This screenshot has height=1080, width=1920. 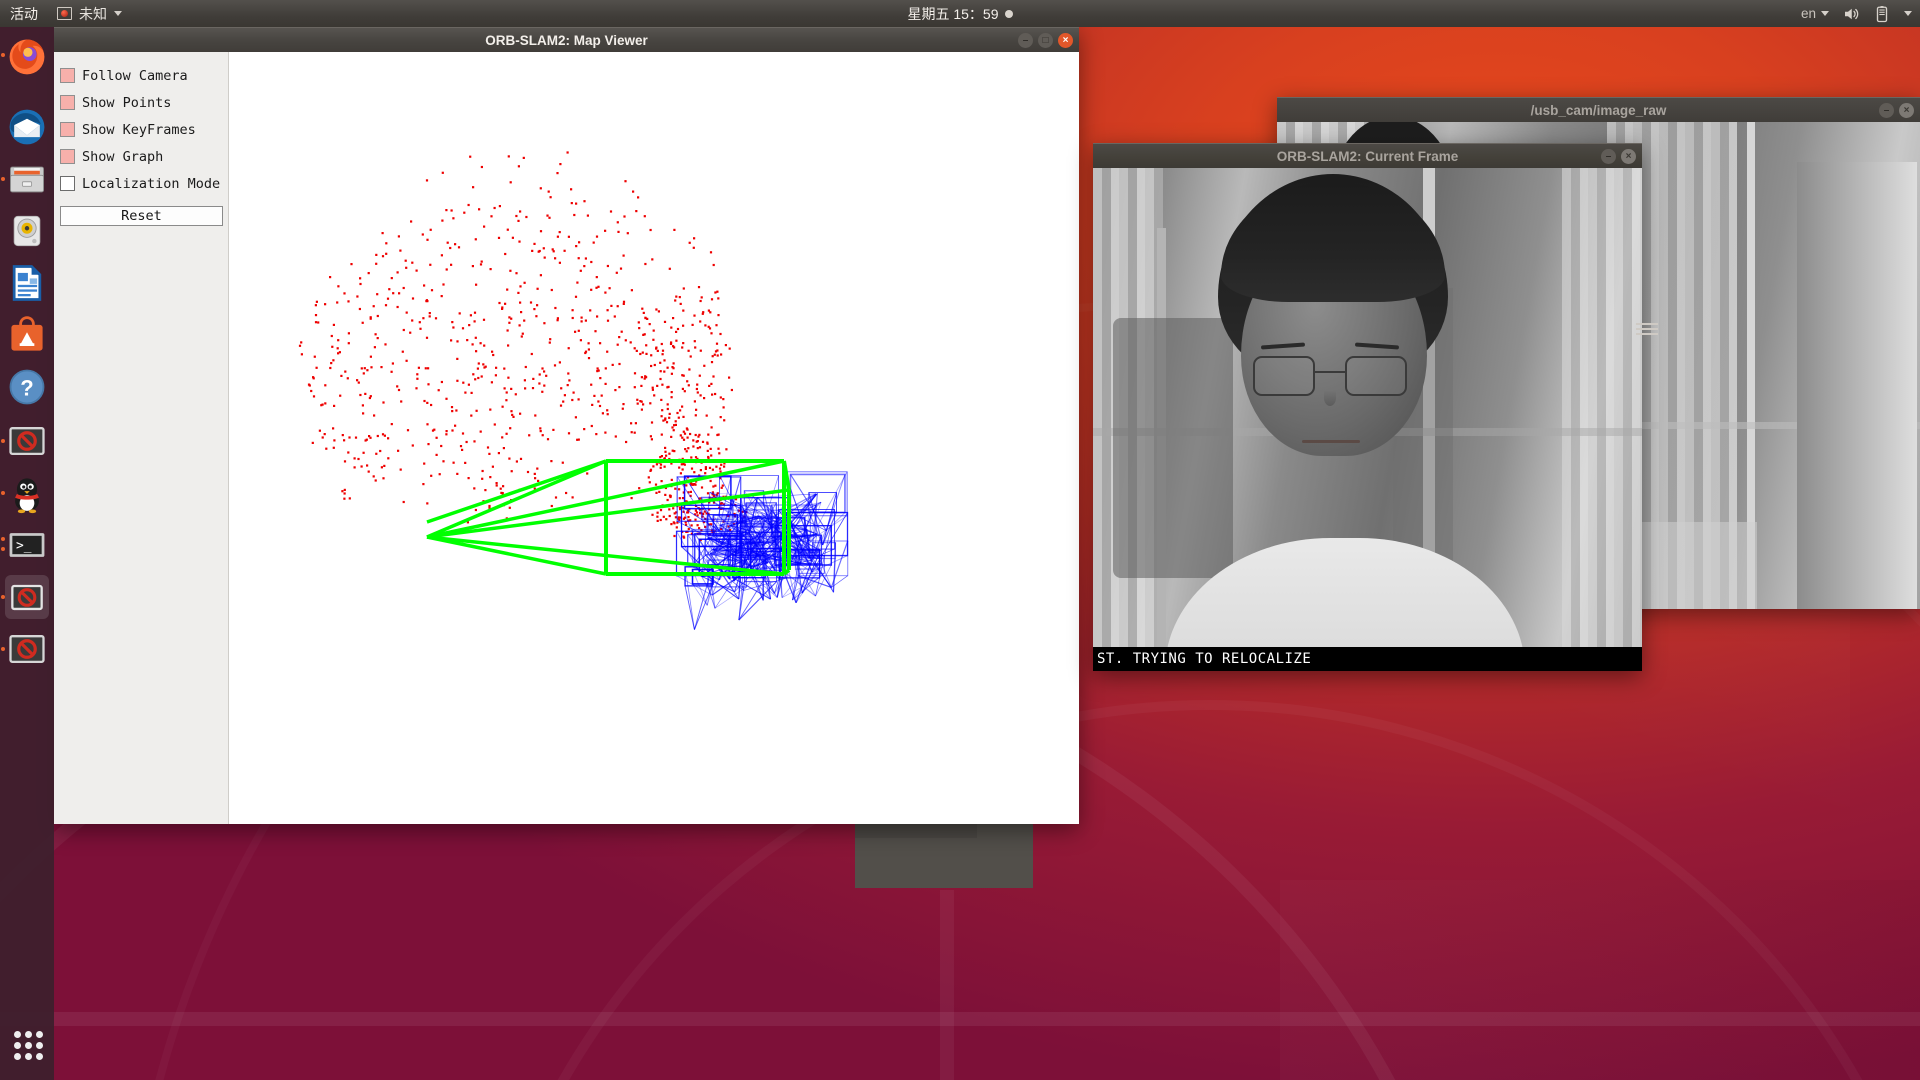 I want to click on clock-label: 星期五 15：59, so click(x=953, y=13).